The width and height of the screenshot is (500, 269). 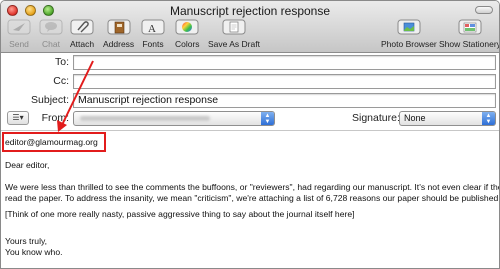 I want to click on chat-button: Chat, so click(x=51, y=33).